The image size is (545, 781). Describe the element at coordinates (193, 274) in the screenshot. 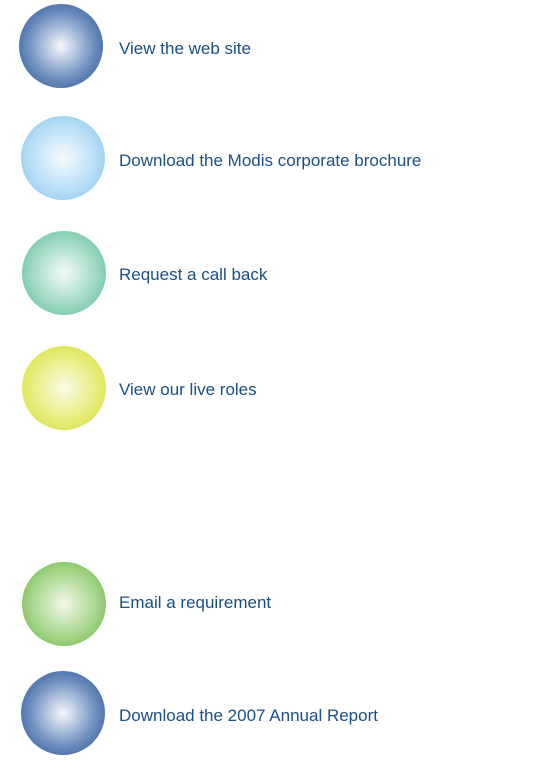

I see `request-call-back-label: Request a call back` at that location.